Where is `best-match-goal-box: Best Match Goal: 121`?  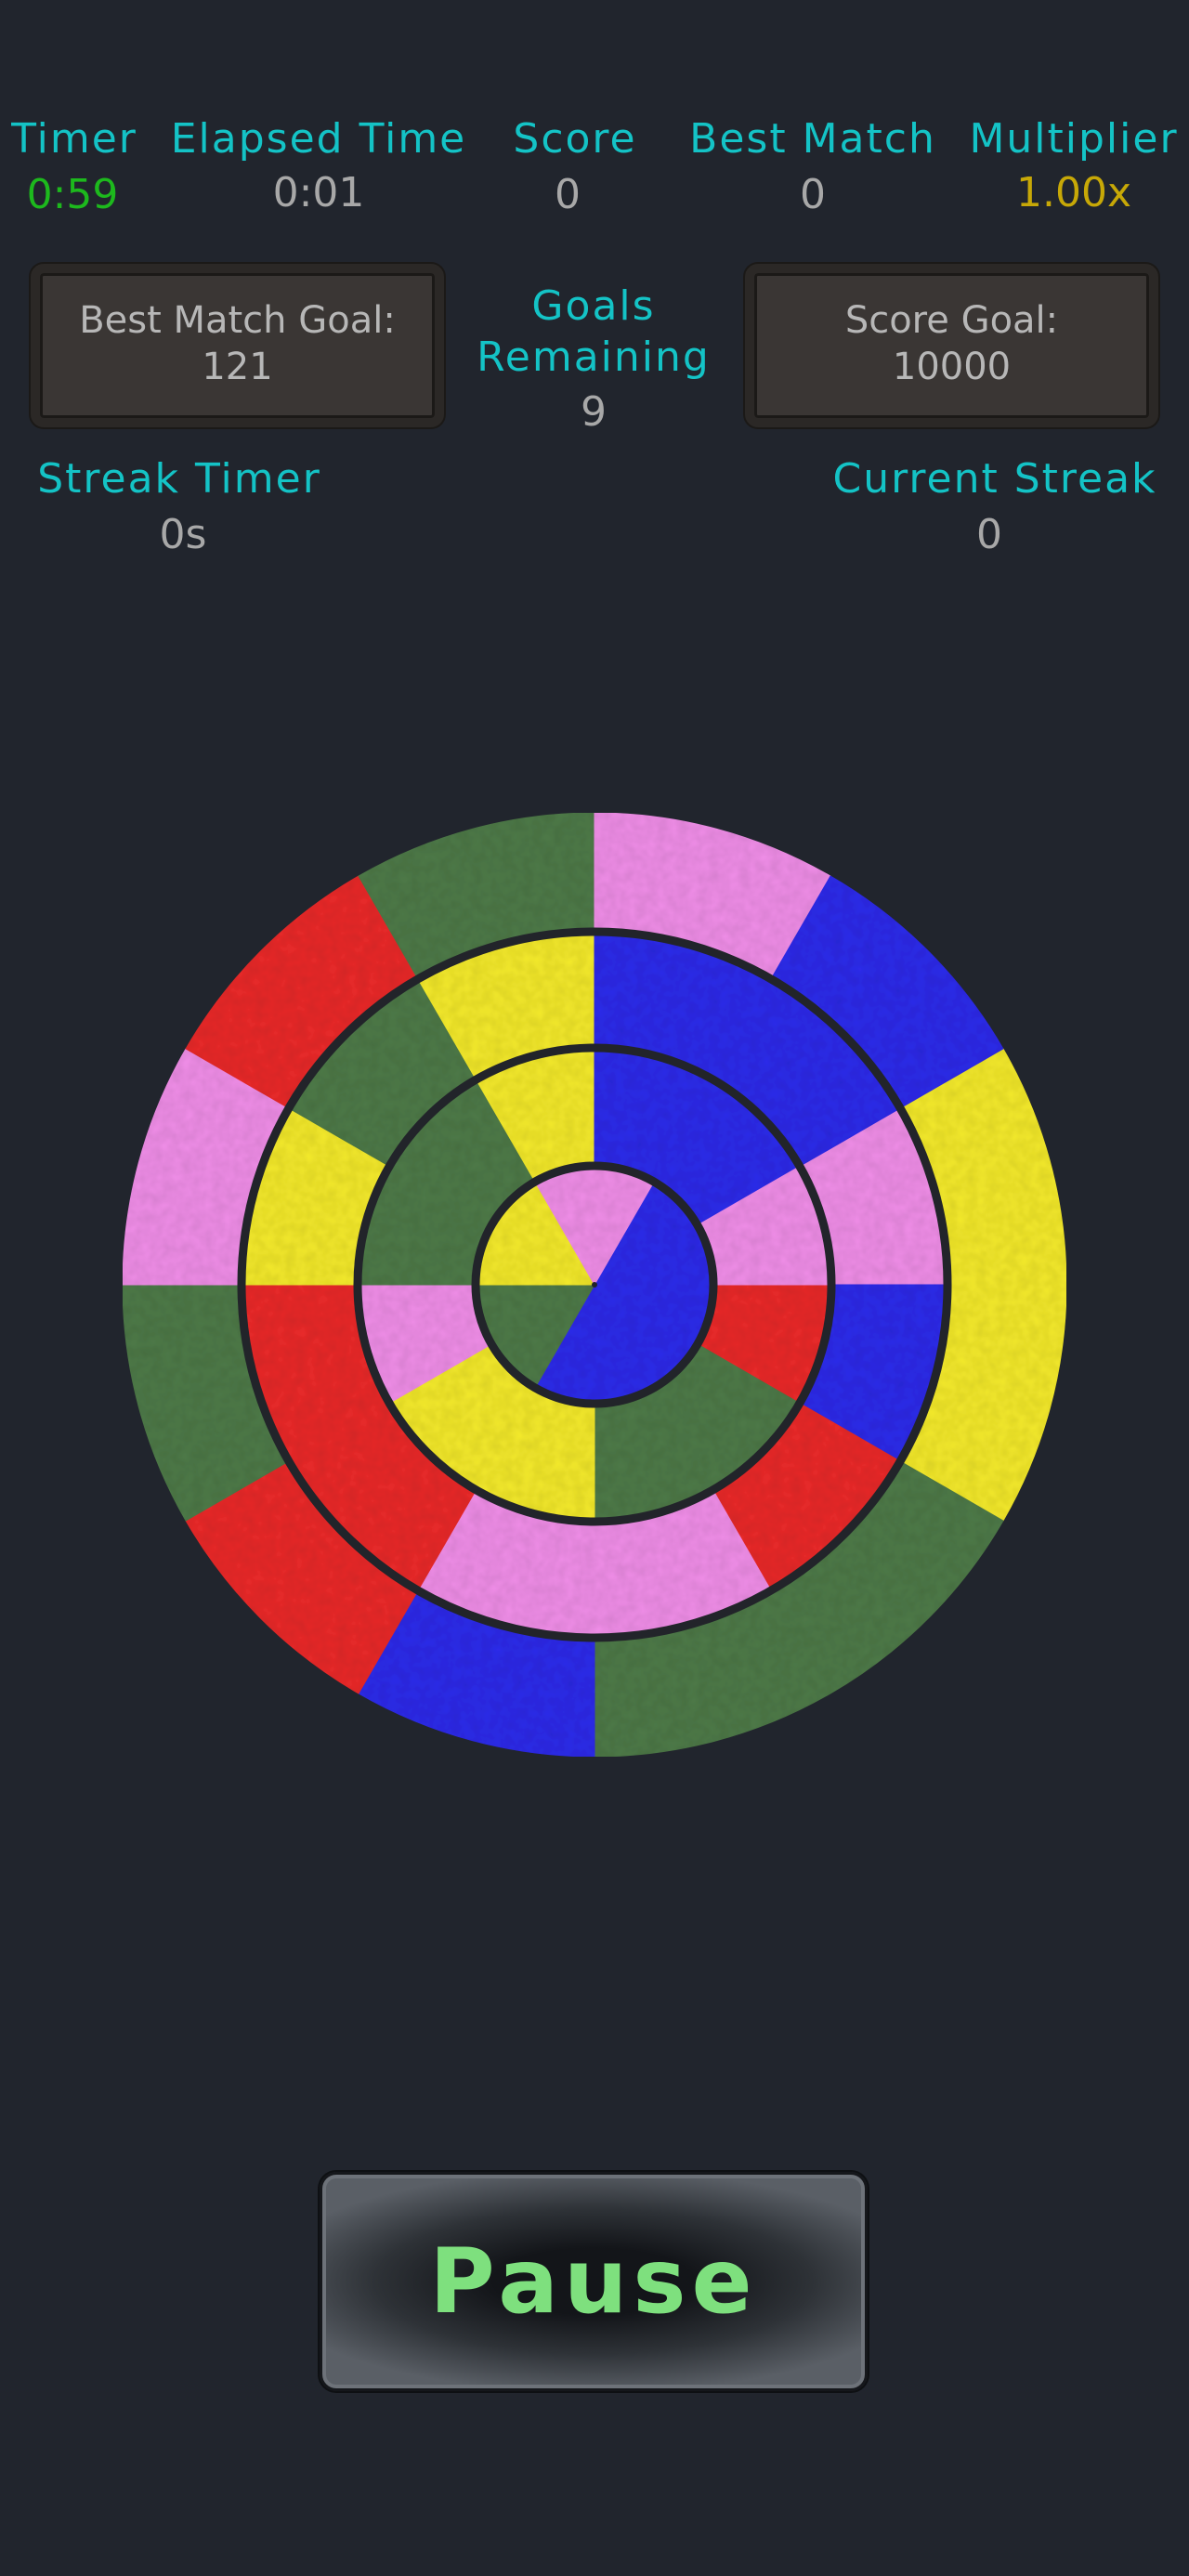
best-match-goal-box: Best Match Goal: 121 is located at coordinates (238, 346).